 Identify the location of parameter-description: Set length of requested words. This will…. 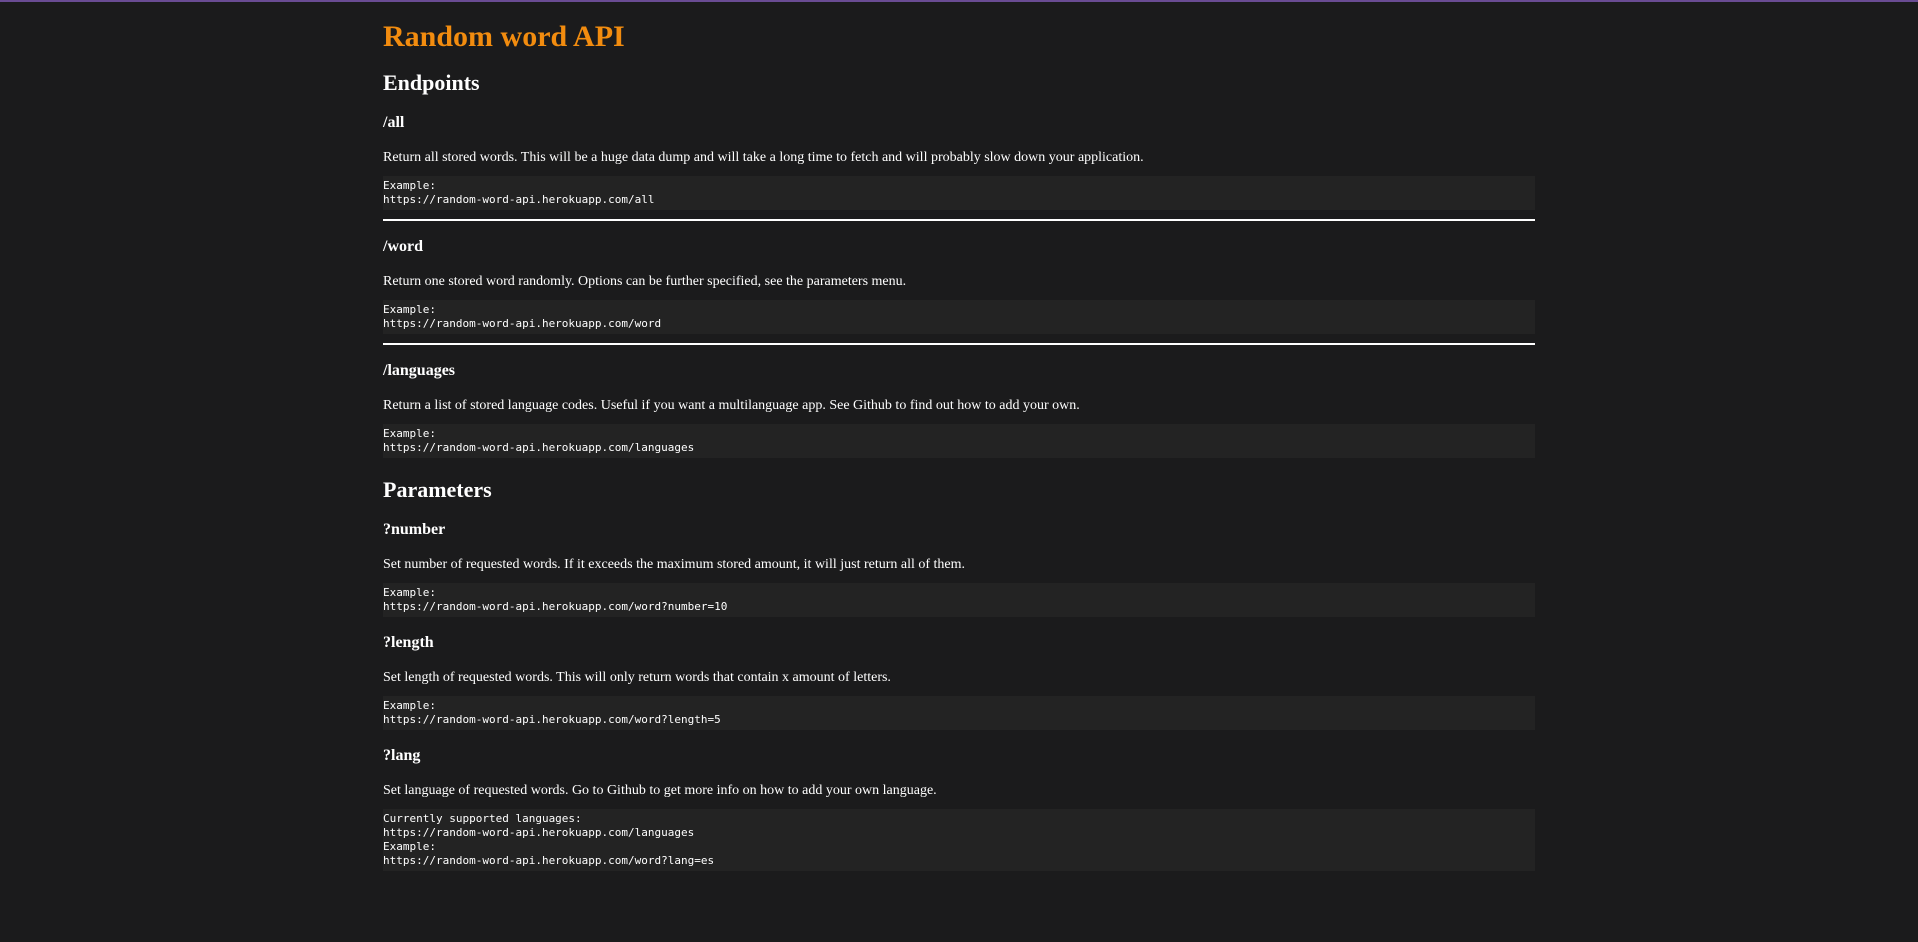
(637, 677).